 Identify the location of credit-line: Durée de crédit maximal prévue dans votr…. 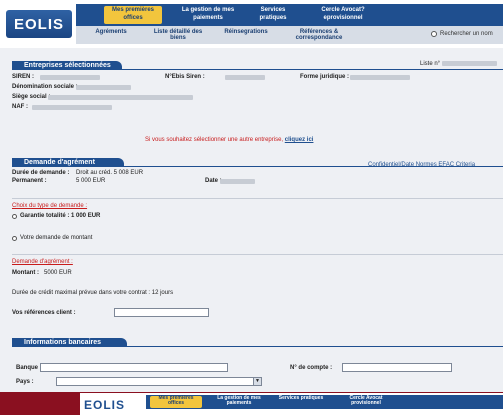
(93, 293).